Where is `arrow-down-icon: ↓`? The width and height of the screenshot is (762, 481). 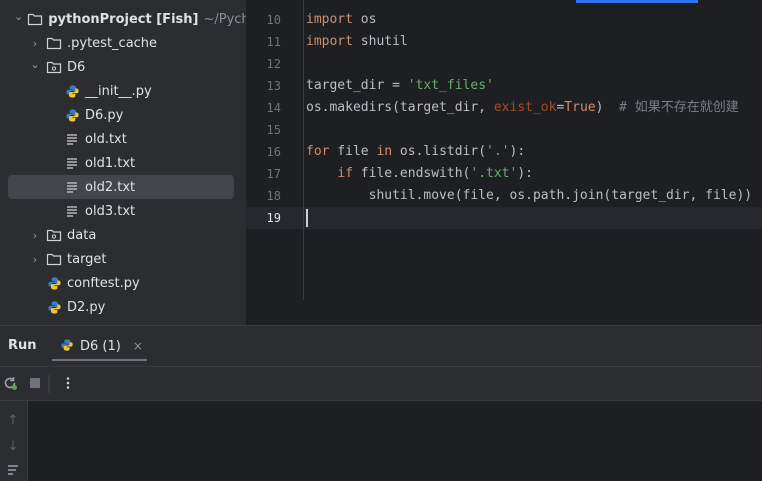 arrow-down-icon: ↓ is located at coordinates (13, 446).